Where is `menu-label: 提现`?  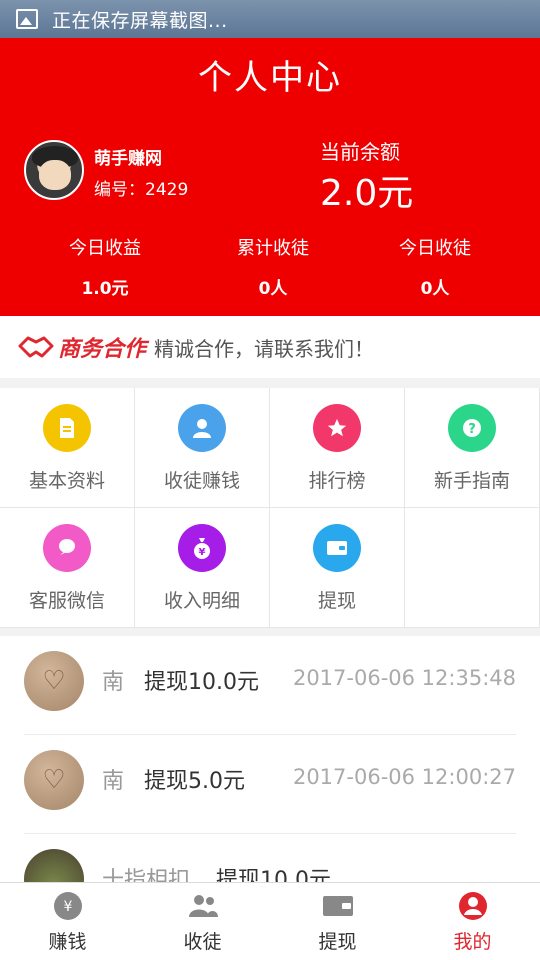
menu-label: 提现 is located at coordinates (336, 601).